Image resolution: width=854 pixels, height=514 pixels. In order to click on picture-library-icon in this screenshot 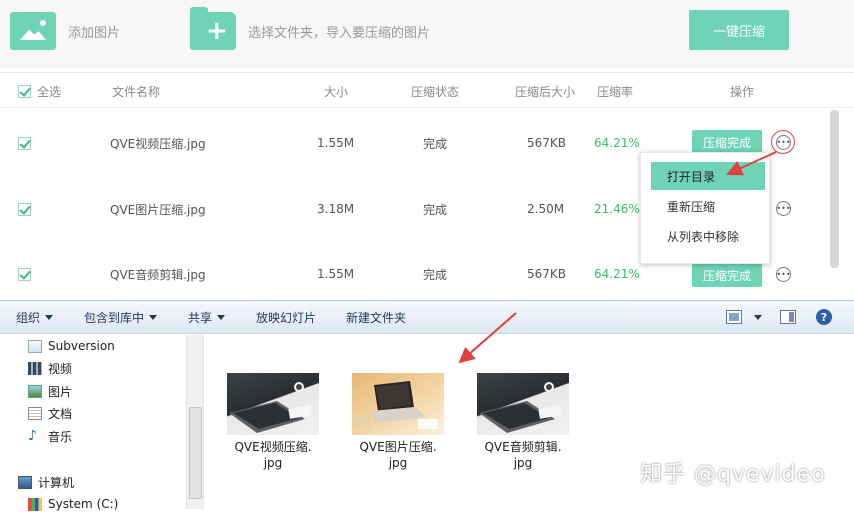, I will do `click(35, 391)`.